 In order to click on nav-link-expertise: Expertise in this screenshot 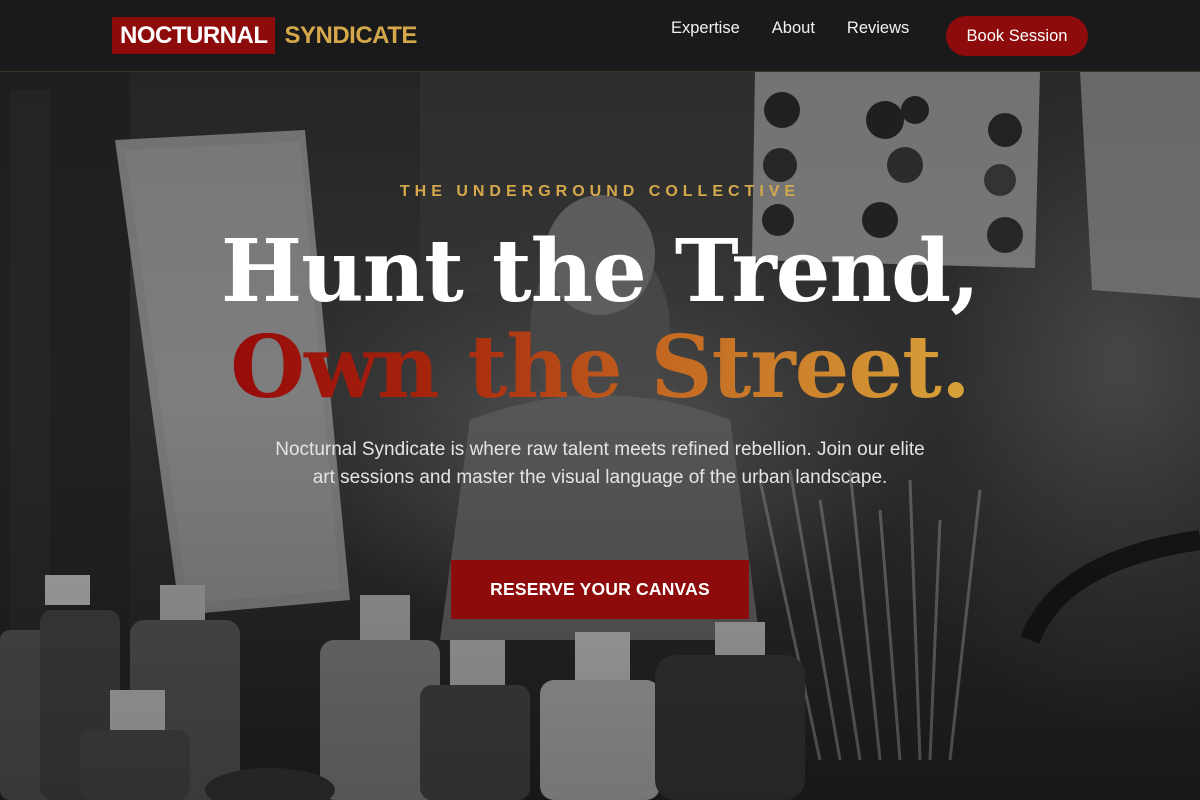, I will do `click(705, 28)`.